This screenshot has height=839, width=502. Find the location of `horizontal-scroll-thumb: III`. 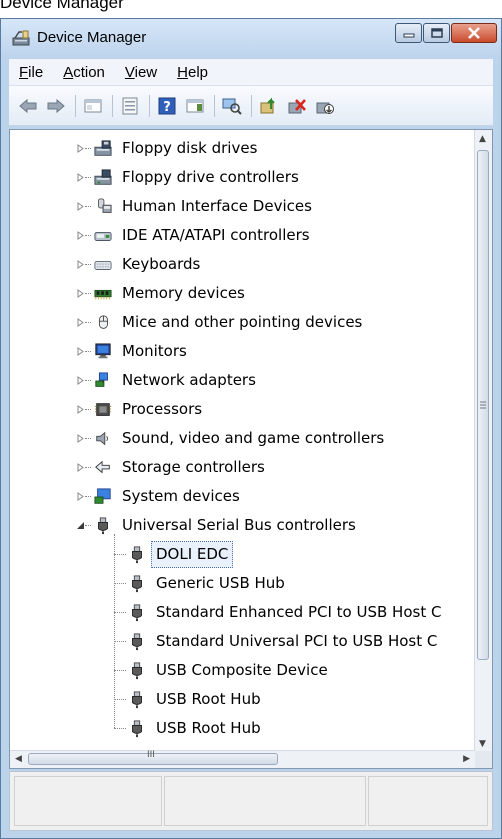

horizontal-scroll-thumb: III is located at coordinates (153, 757).